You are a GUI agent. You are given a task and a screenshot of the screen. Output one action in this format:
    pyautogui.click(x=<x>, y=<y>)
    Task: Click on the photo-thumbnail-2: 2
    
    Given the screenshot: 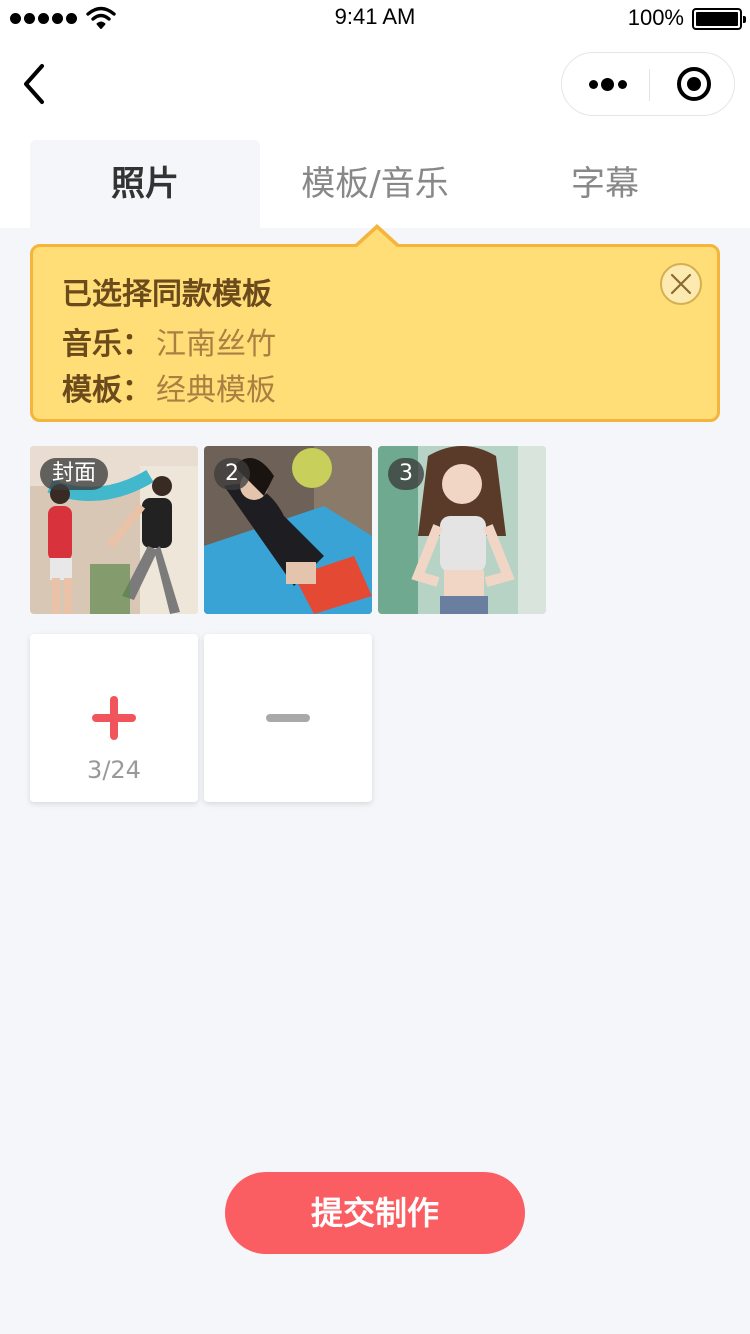 What is the action you would take?
    pyautogui.click(x=288, y=530)
    